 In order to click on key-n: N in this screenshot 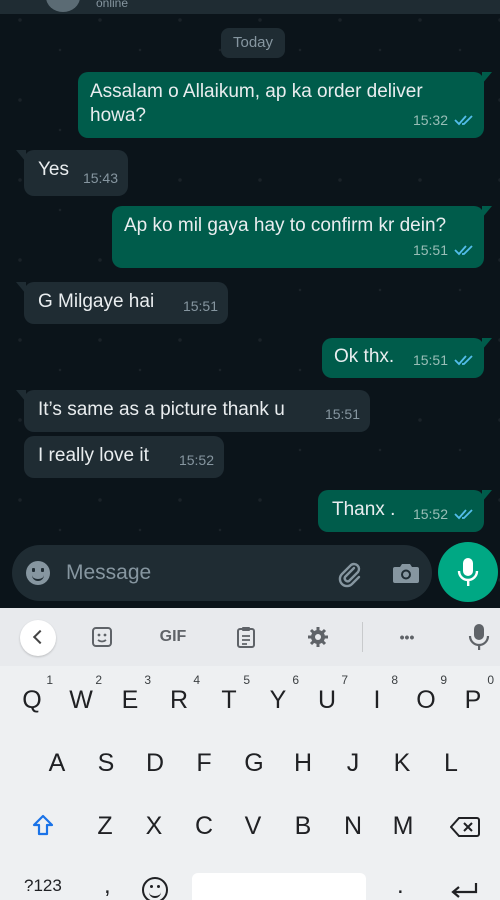, I will do `click(353, 826)`.